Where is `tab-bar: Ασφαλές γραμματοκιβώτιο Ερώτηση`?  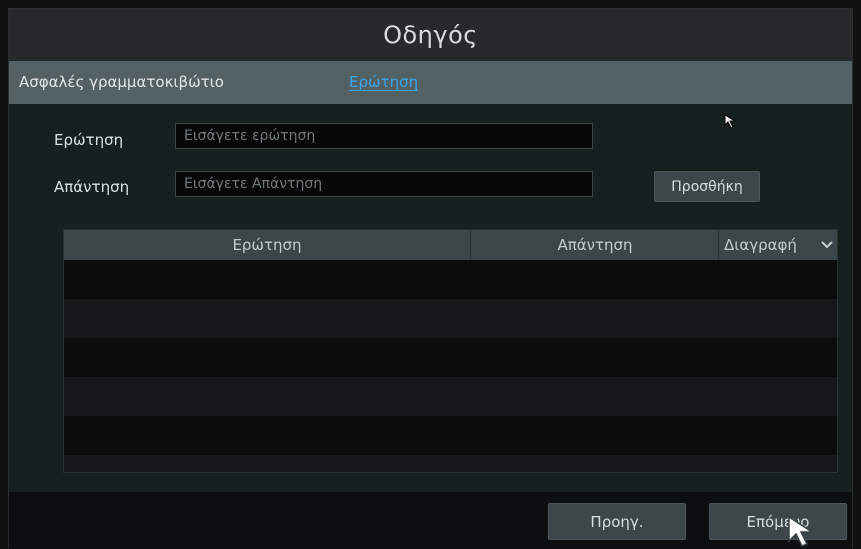
tab-bar: Ασφαλές γραμματοκιβώτιο Ερώτηση is located at coordinates (430, 82).